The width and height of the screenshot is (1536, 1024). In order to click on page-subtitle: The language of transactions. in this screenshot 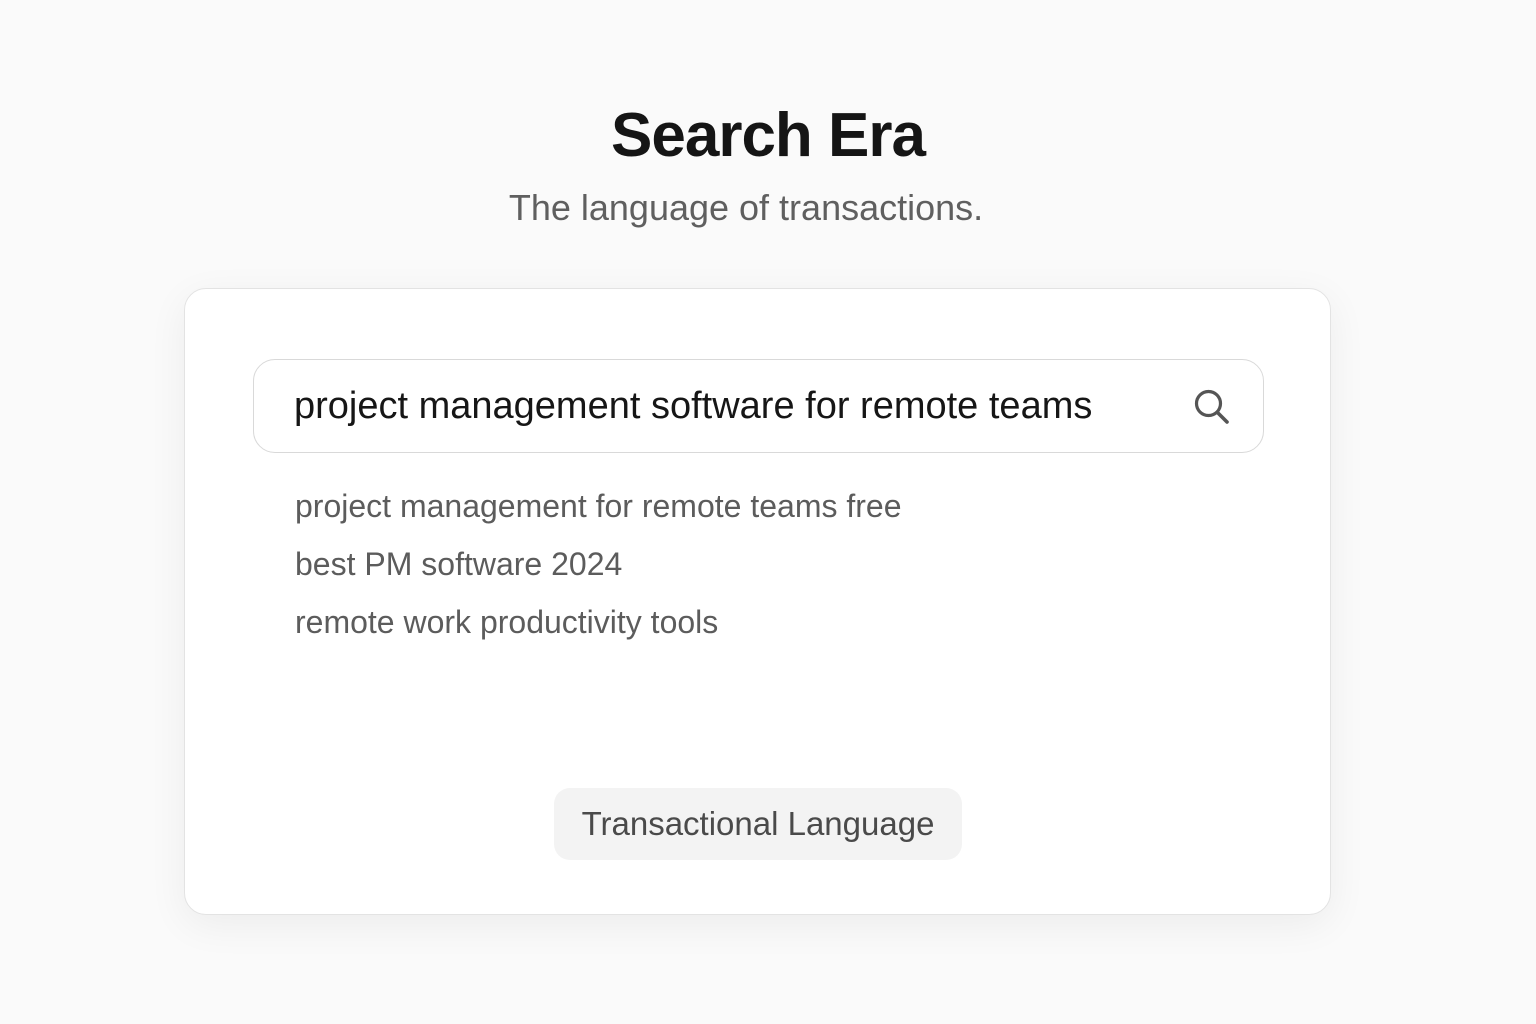, I will do `click(746, 207)`.